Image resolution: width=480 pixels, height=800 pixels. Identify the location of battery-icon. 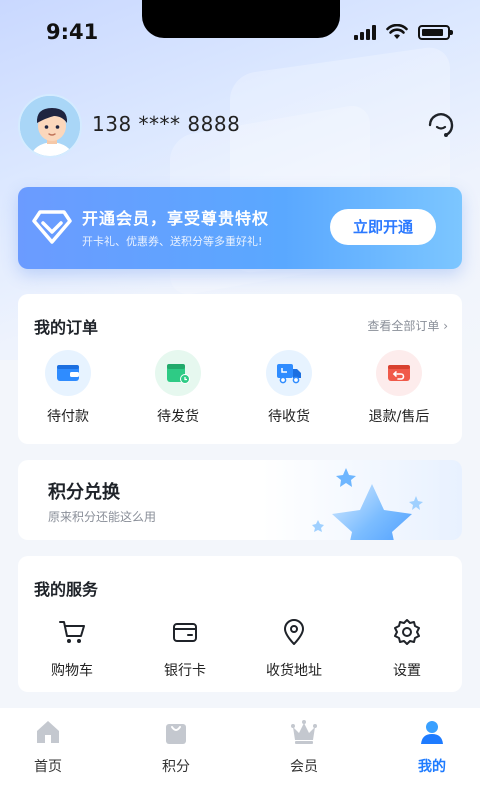
(435, 32).